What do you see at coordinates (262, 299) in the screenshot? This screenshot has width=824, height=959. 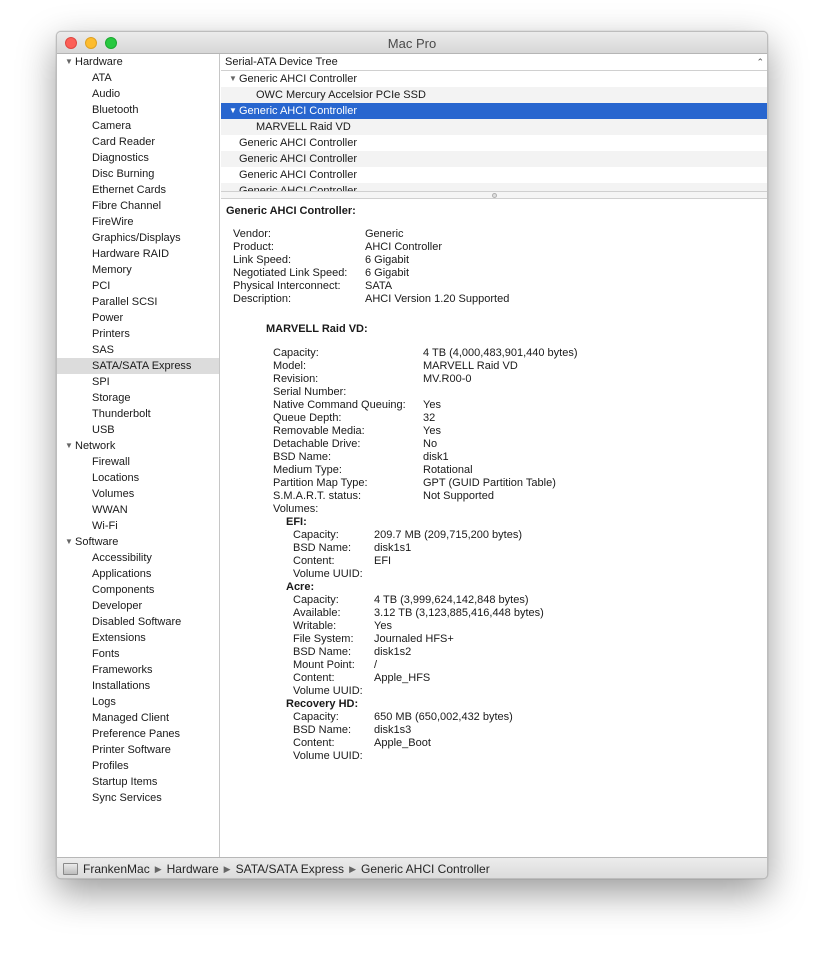 I see `property-key: Description:` at bounding box center [262, 299].